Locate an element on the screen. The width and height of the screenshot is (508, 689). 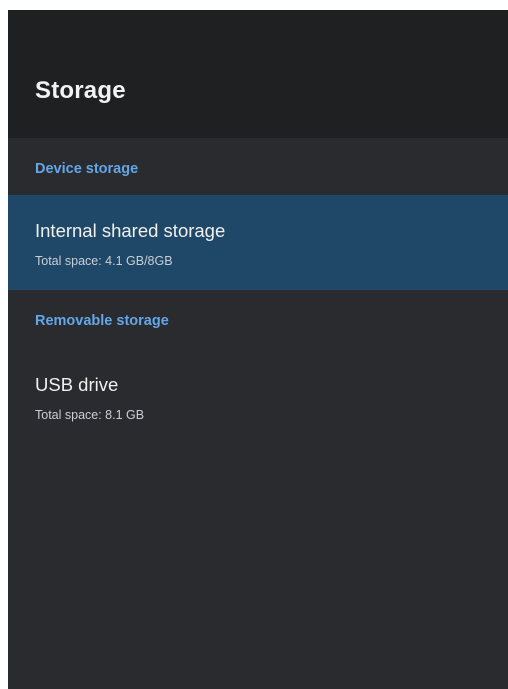
storage-item-title: USB drive is located at coordinates (77, 384).